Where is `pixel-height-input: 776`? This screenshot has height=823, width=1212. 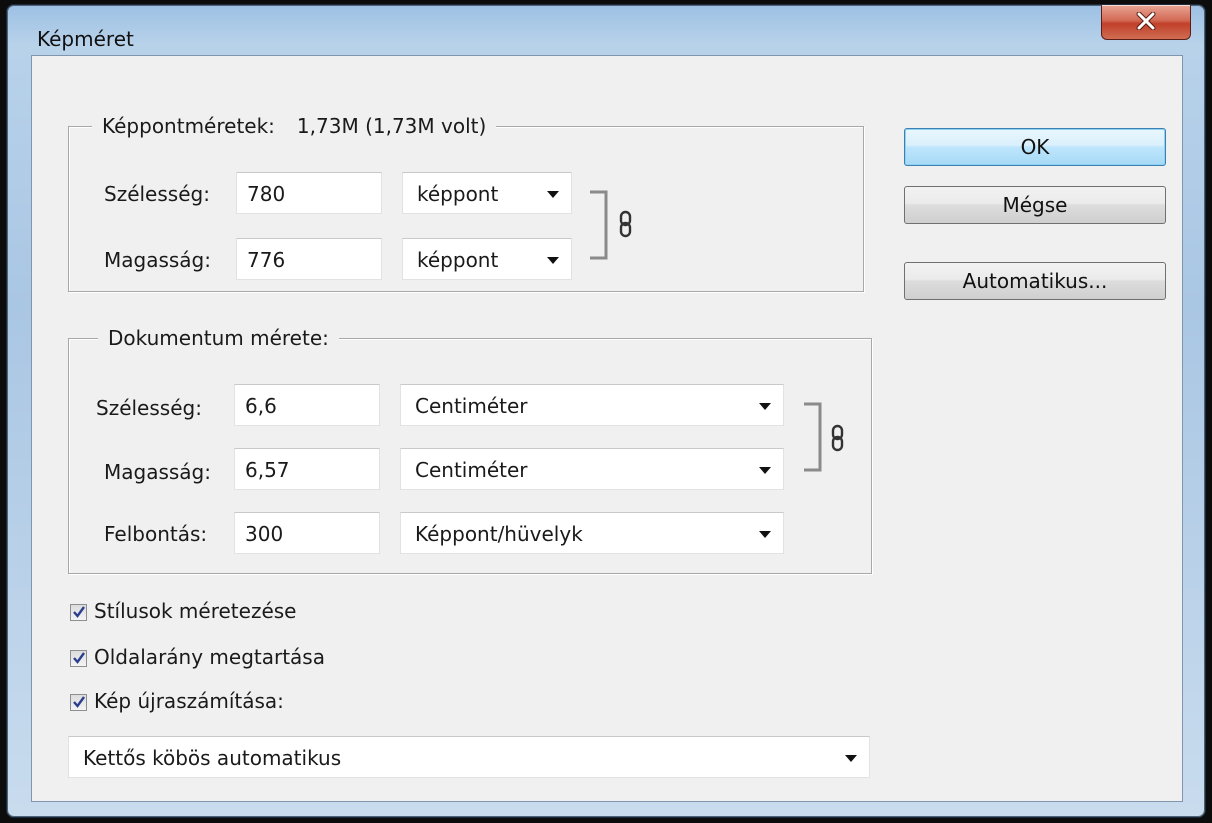
pixel-height-input: 776 is located at coordinates (309, 259).